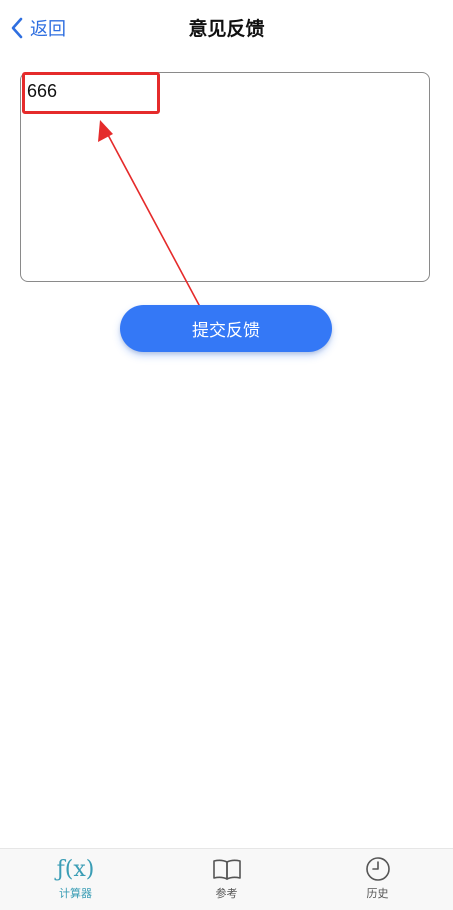  Describe the element at coordinates (91, 93) in the screenshot. I see `annotation-highlight-box` at that location.